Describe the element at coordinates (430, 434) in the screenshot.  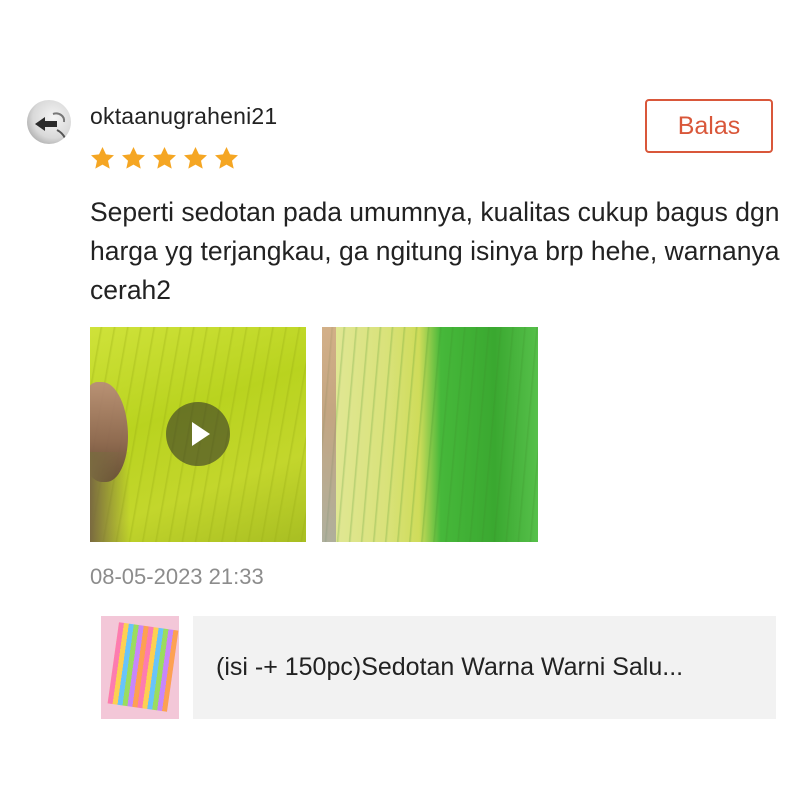
I see `review-photo-thumbnail` at that location.